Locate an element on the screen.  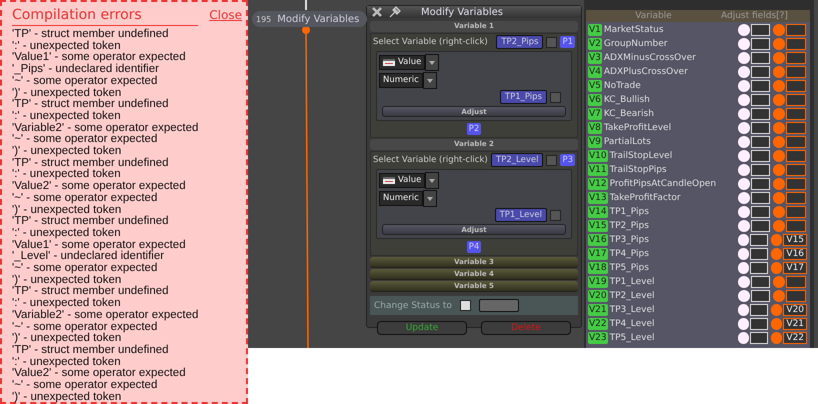
link-field: V15 is located at coordinates (795, 240).